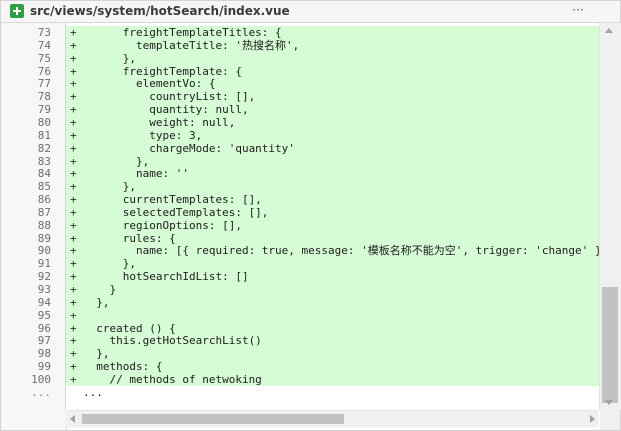 The height and width of the screenshot is (431, 621). I want to click on vertical-scroll-thumb, so click(610, 345).